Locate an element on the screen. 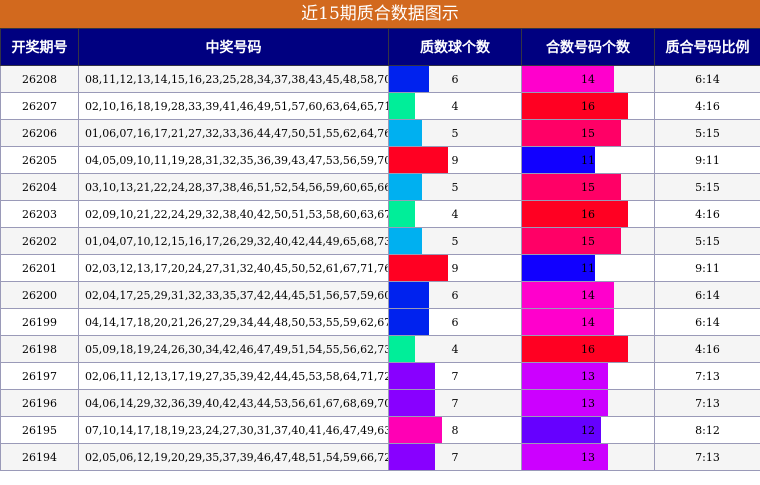 Image resolution: width=760 pixels, height=485 pixels. prime-bar: 6 is located at coordinates (455, 322).